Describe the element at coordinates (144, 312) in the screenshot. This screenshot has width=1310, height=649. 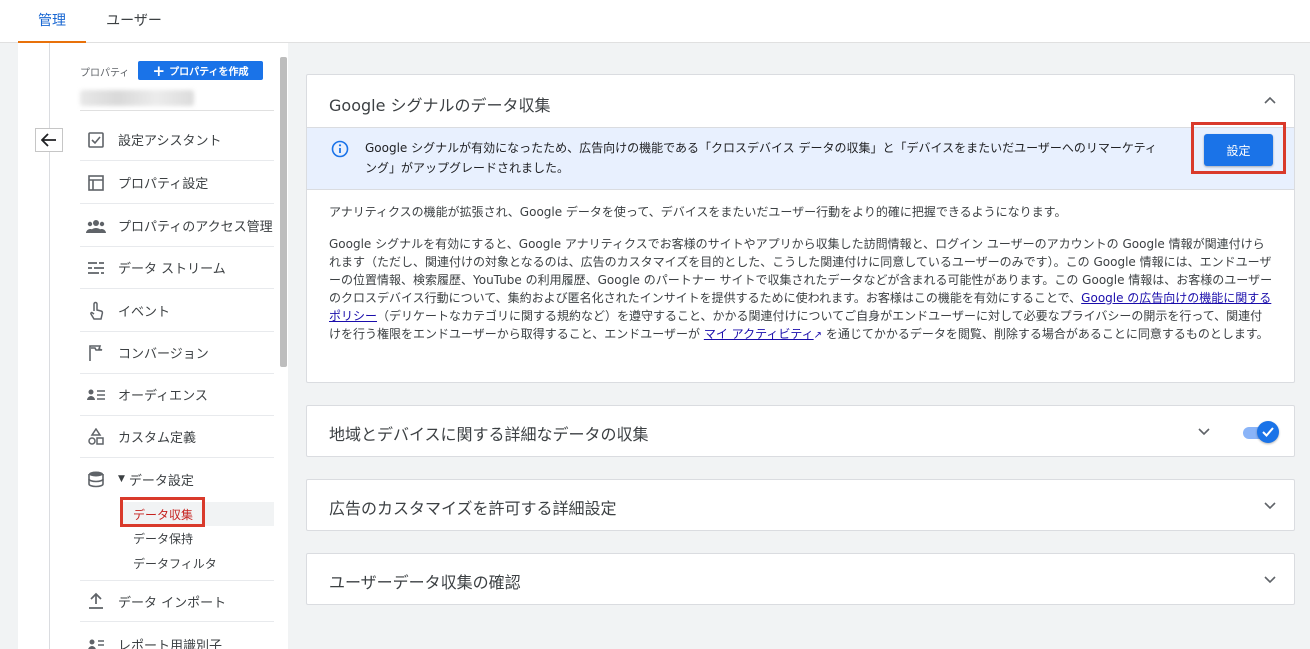
I see `nav-item-label: イベント` at that location.